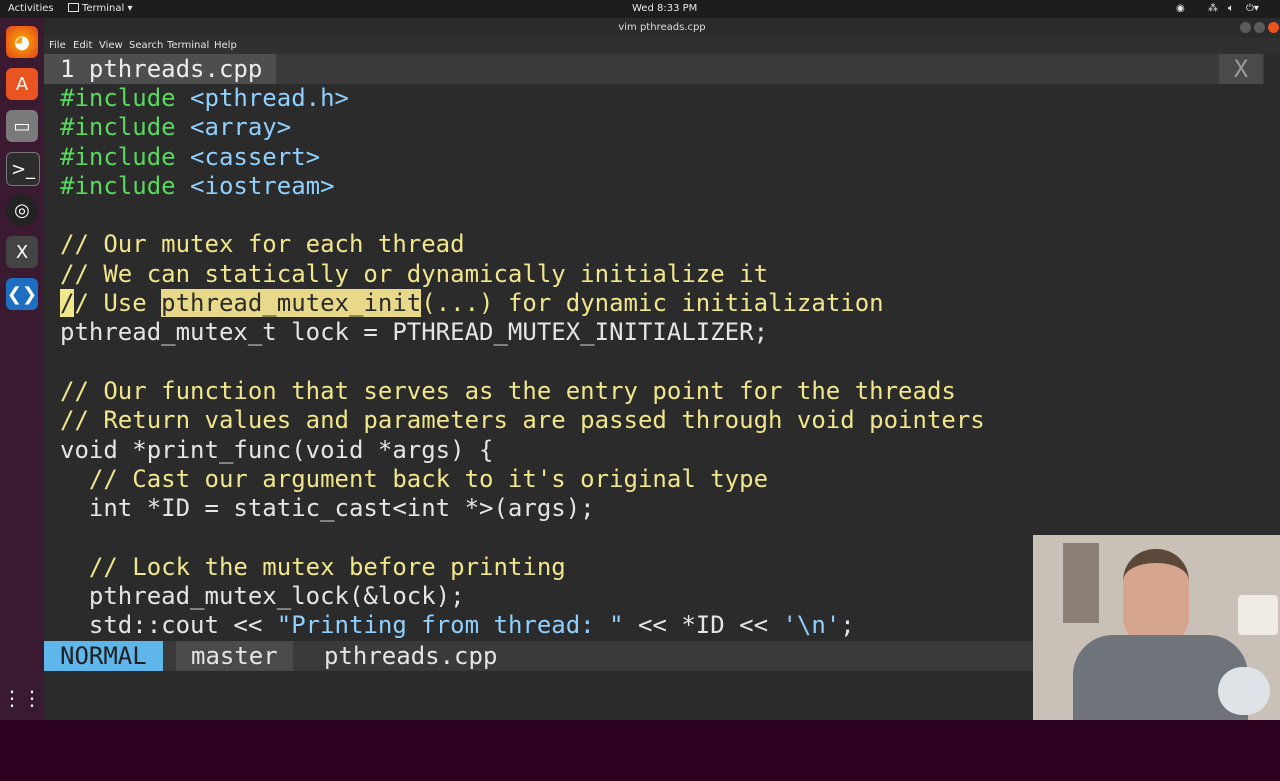 The image size is (1280, 781). What do you see at coordinates (1258, 615) in the screenshot?
I see `lamp` at bounding box center [1258, 615].